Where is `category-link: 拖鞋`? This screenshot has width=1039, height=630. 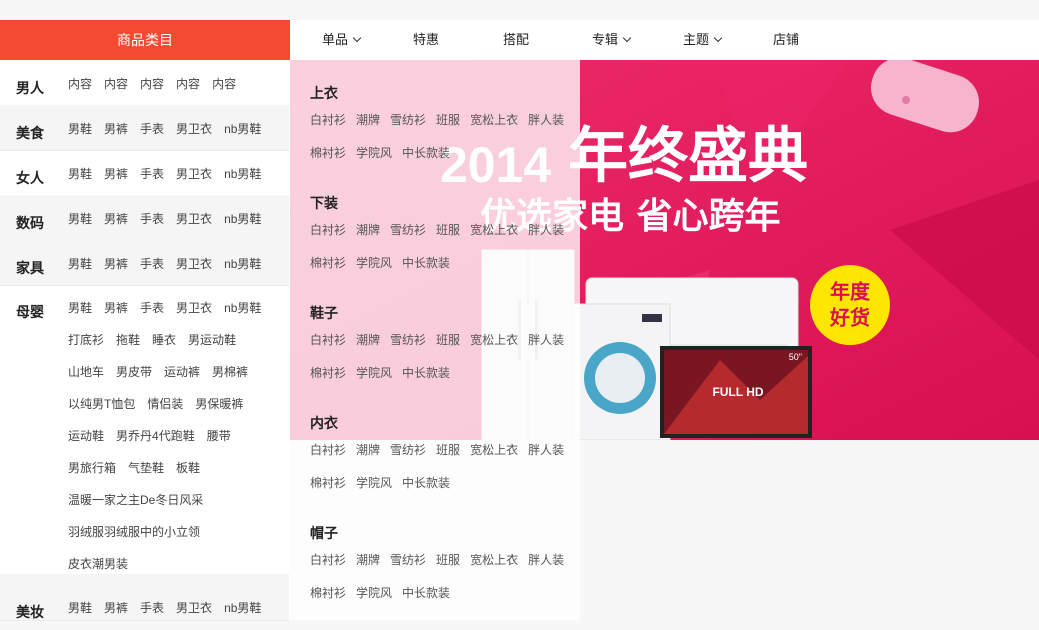
category-link: 拖鞋 is located at coordinates (128, 340).